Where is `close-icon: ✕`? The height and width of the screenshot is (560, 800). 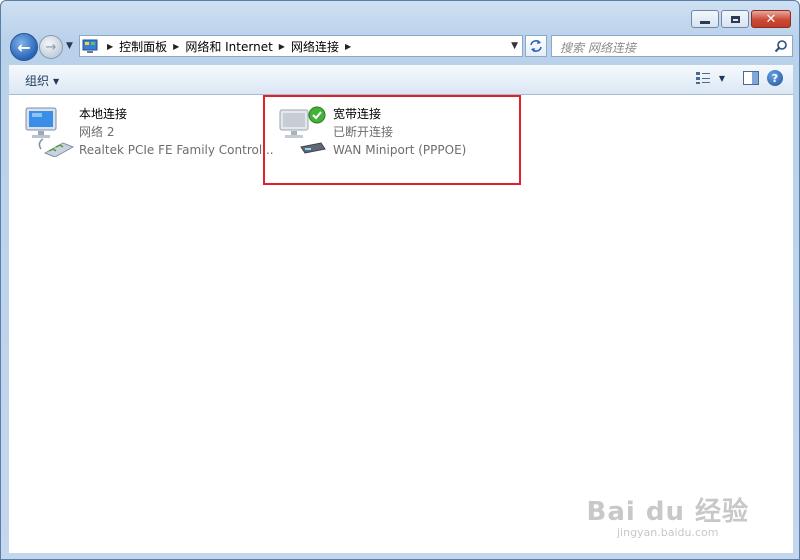
close-icon: ✕ is located at coordinates (771, 19).